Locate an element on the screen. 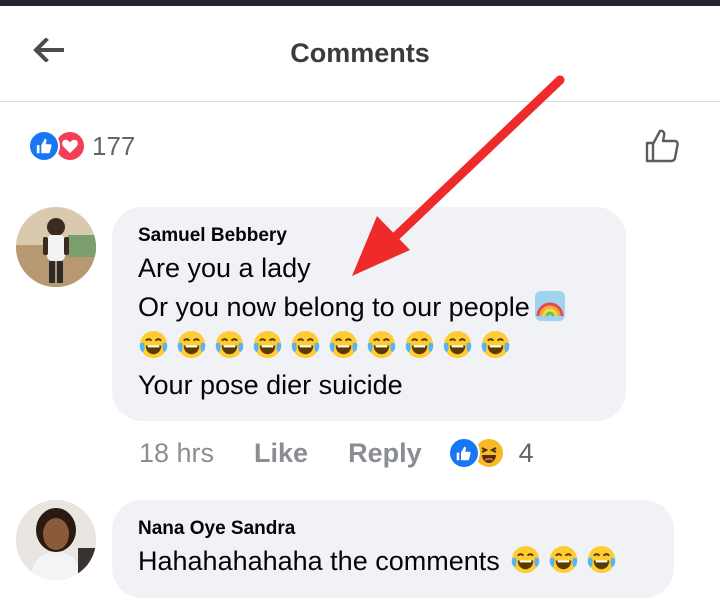 The image size is (720, 614). comment-line: Your pose dier suicide is located at coordinates (270, 385).